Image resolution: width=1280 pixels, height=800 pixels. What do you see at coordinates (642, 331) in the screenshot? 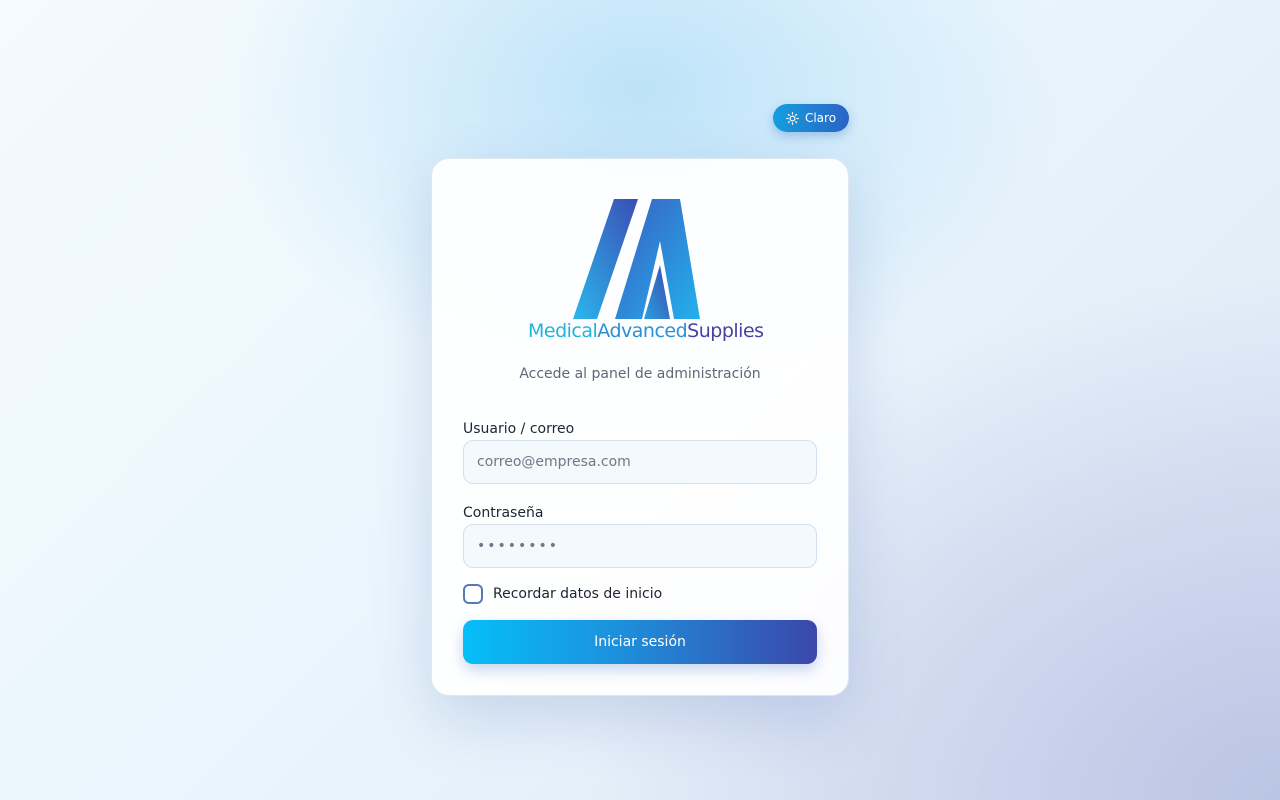
I see `brand-word-advanced: Advanced` at bounding box center [642, 331].